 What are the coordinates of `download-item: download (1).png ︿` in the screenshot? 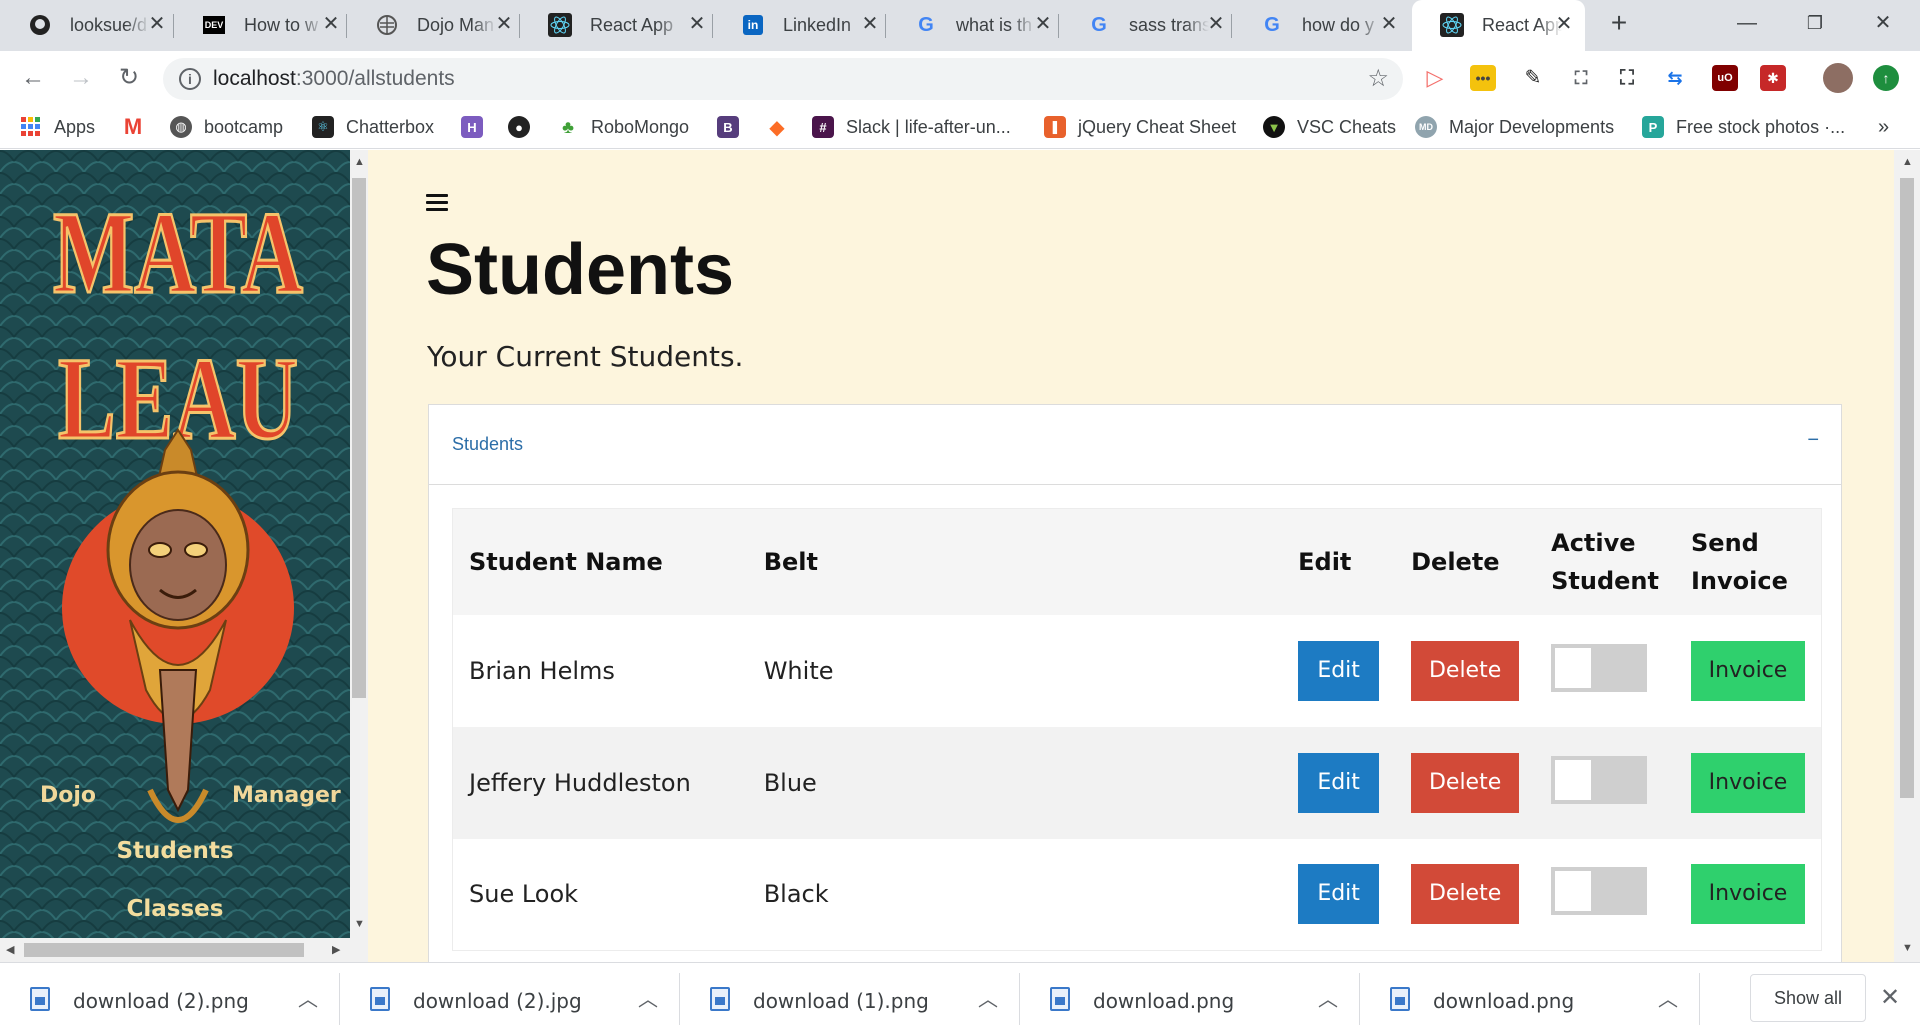 It's located at (850, 999).